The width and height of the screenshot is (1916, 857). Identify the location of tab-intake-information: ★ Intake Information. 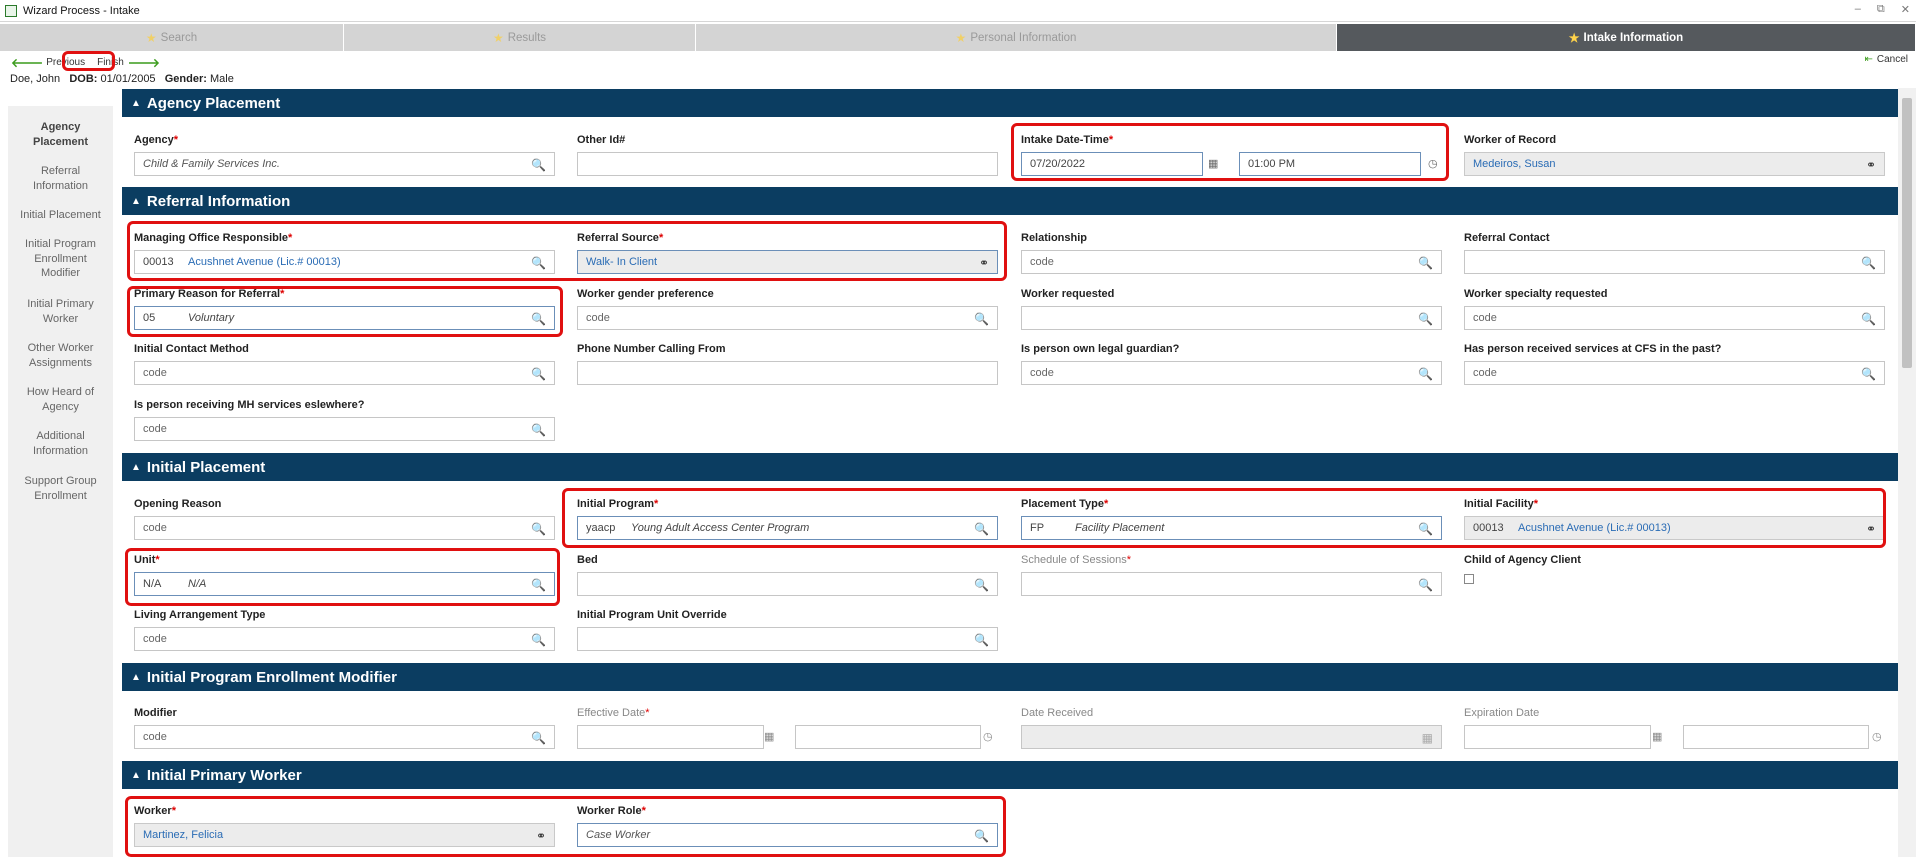
(1626, 37).